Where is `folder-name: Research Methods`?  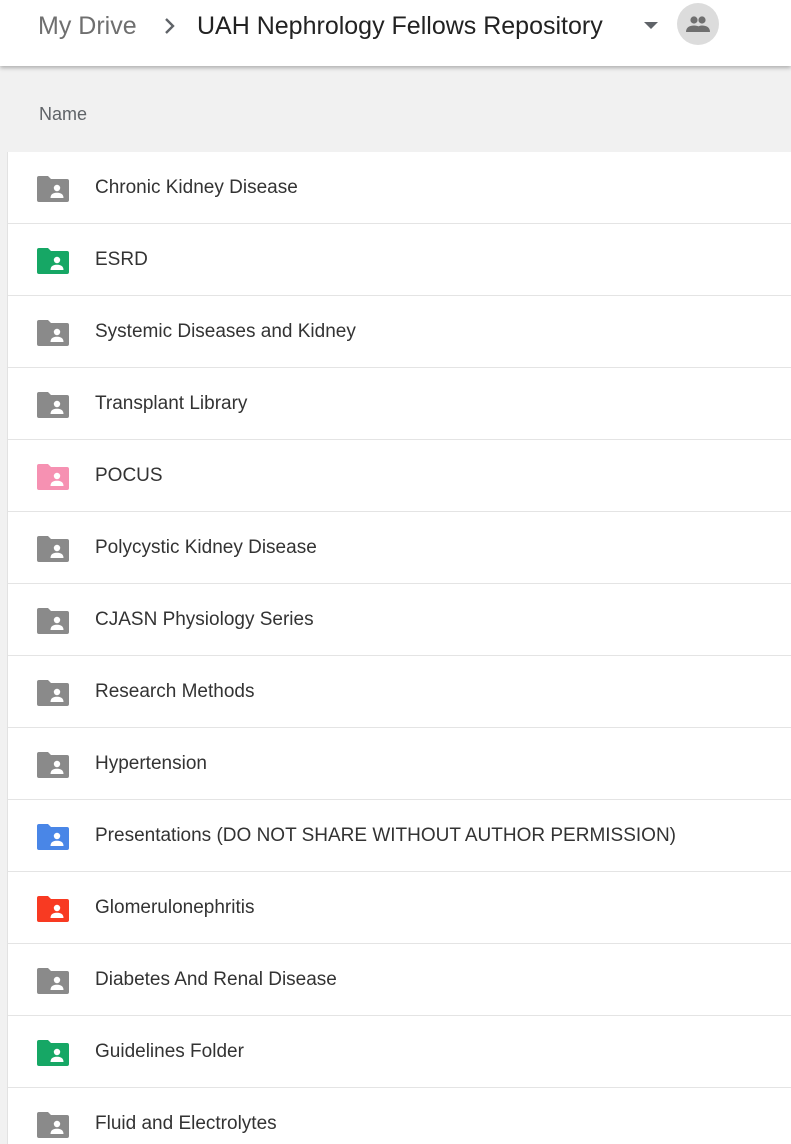 folder-name: Research Methods is located at coordinates (175, 691).